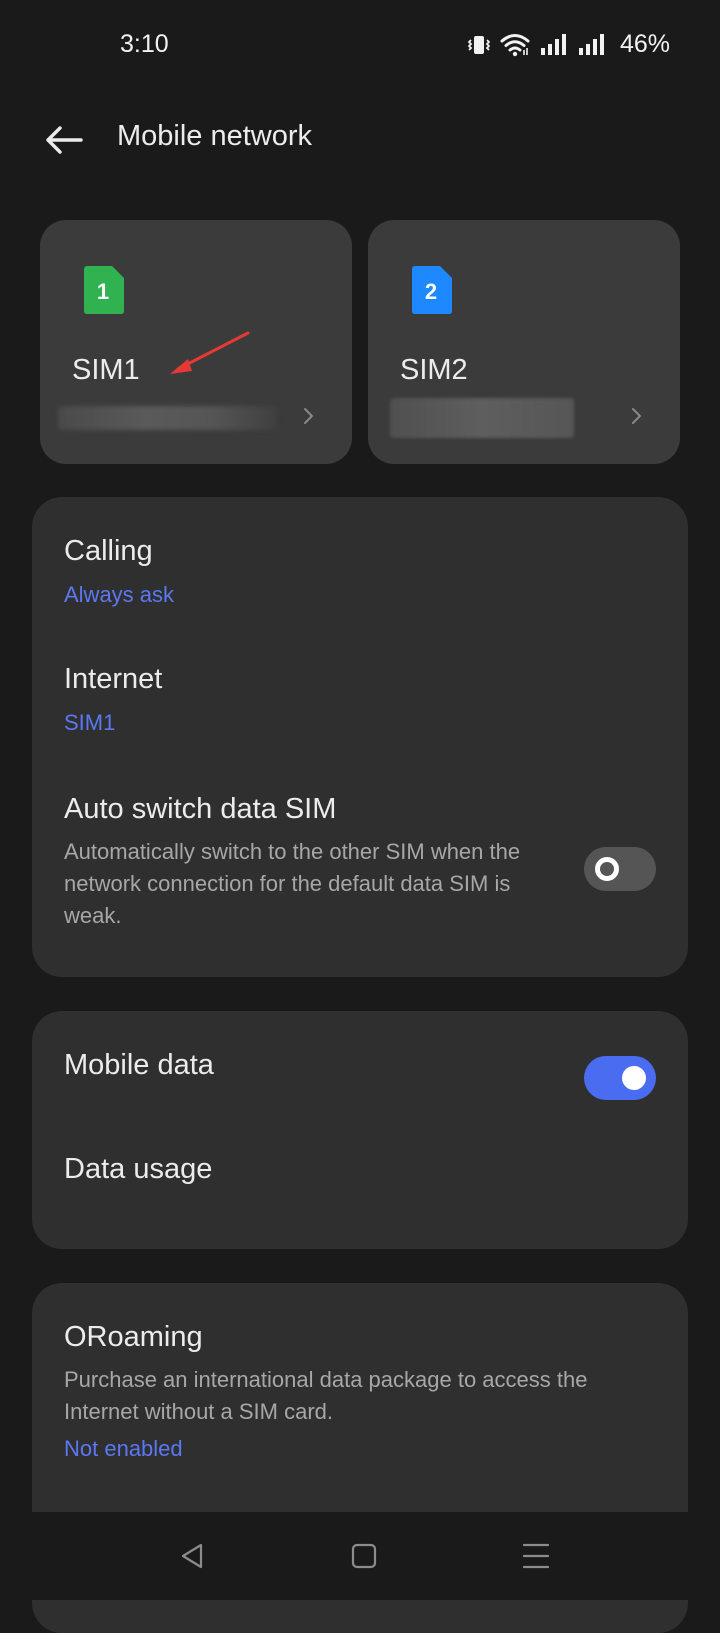 The width and height of the screenshot is (720, 1633). Describe the element at coordinates (138, 1169) in the screenshot. I see `data-usage-title: Data usage` at that location.